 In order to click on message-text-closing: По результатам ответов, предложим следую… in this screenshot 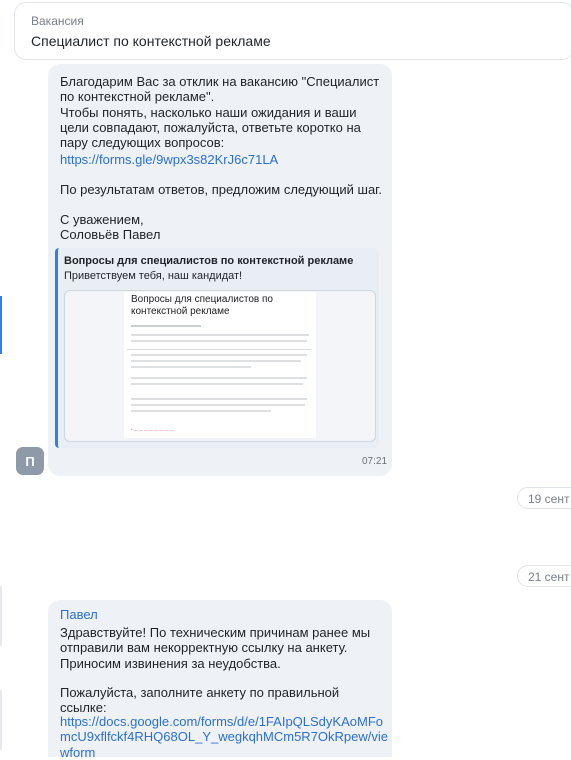, I will do `click(221, 212)`.